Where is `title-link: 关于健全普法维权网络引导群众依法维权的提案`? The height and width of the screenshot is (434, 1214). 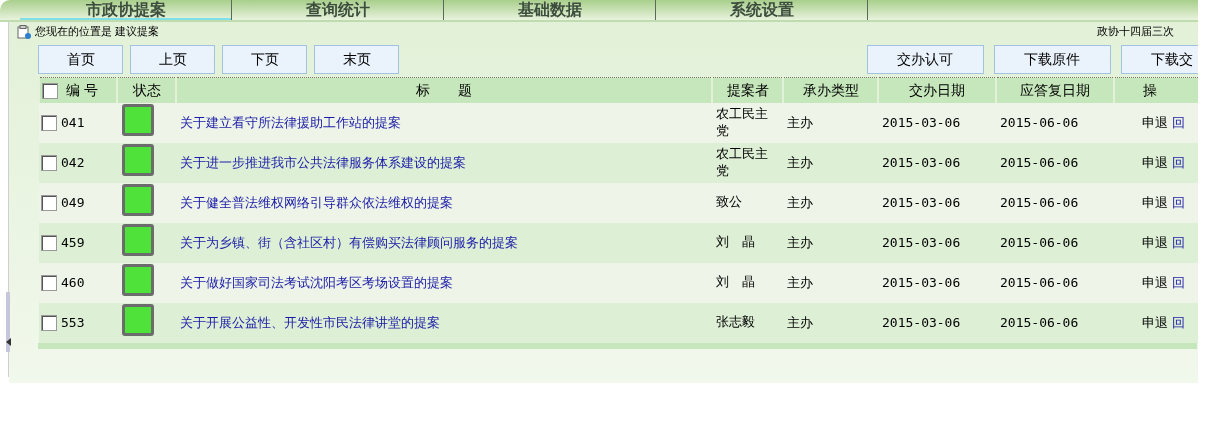 title-link: 关于健全普法维权网络引导群众依法维权的提案 is located at coordinates (316, 202).